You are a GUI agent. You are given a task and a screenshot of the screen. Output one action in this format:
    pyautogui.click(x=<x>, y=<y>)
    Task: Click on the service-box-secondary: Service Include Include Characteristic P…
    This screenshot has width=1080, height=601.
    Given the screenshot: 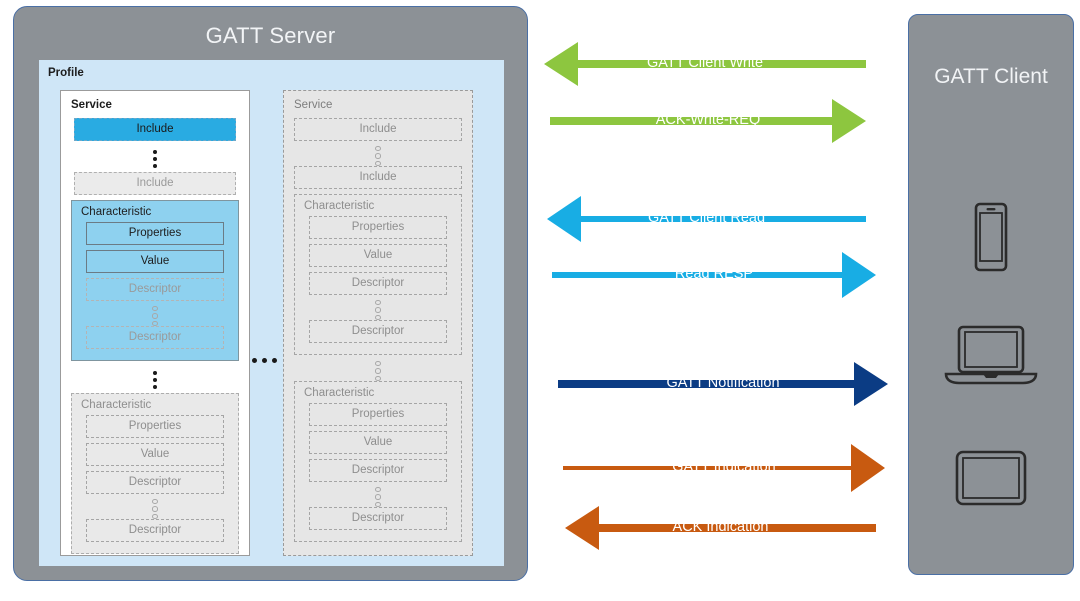 What is the action you would take?
    pyautogui.click(x=378, y=323)
    